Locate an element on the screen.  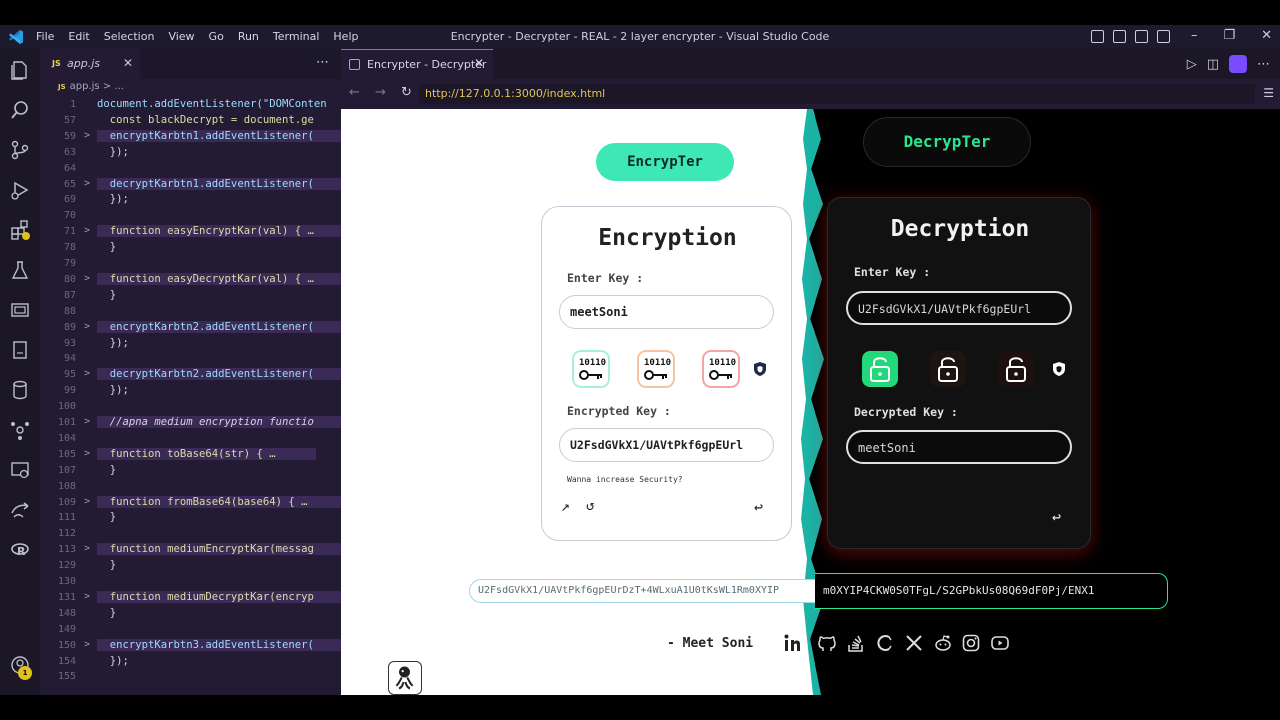
testing-flask-icon is located at coordinates (20, 270).